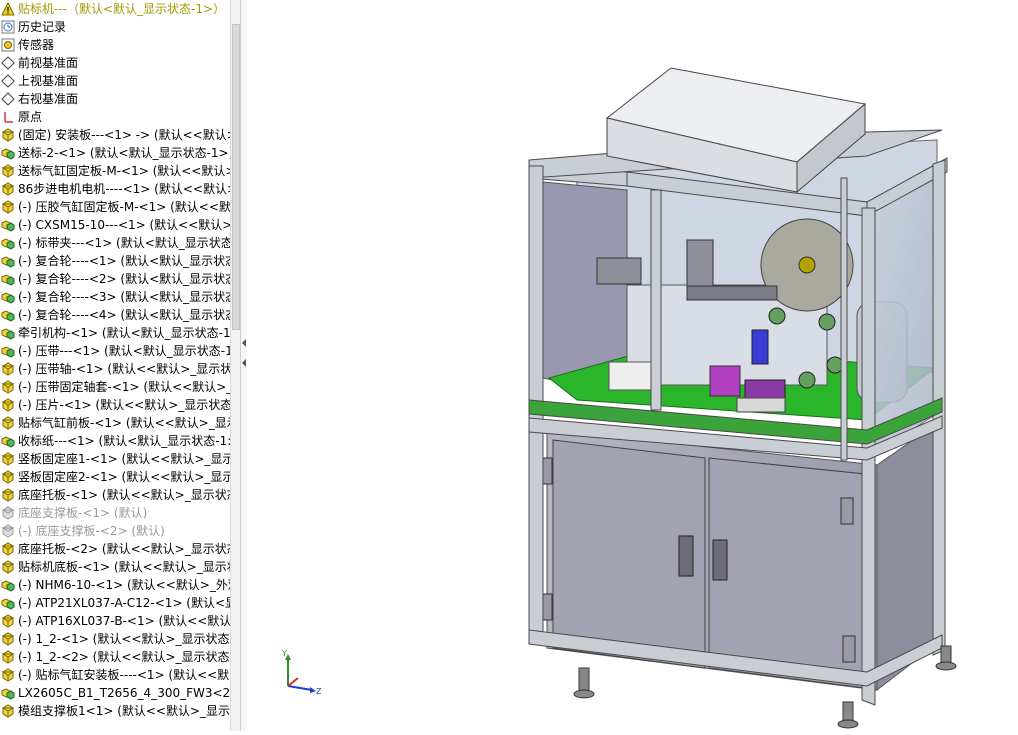  What do you see at coordinates (720, 560) in the screenshot?
I see `door-handle-right` at bounding box center [720, 560].